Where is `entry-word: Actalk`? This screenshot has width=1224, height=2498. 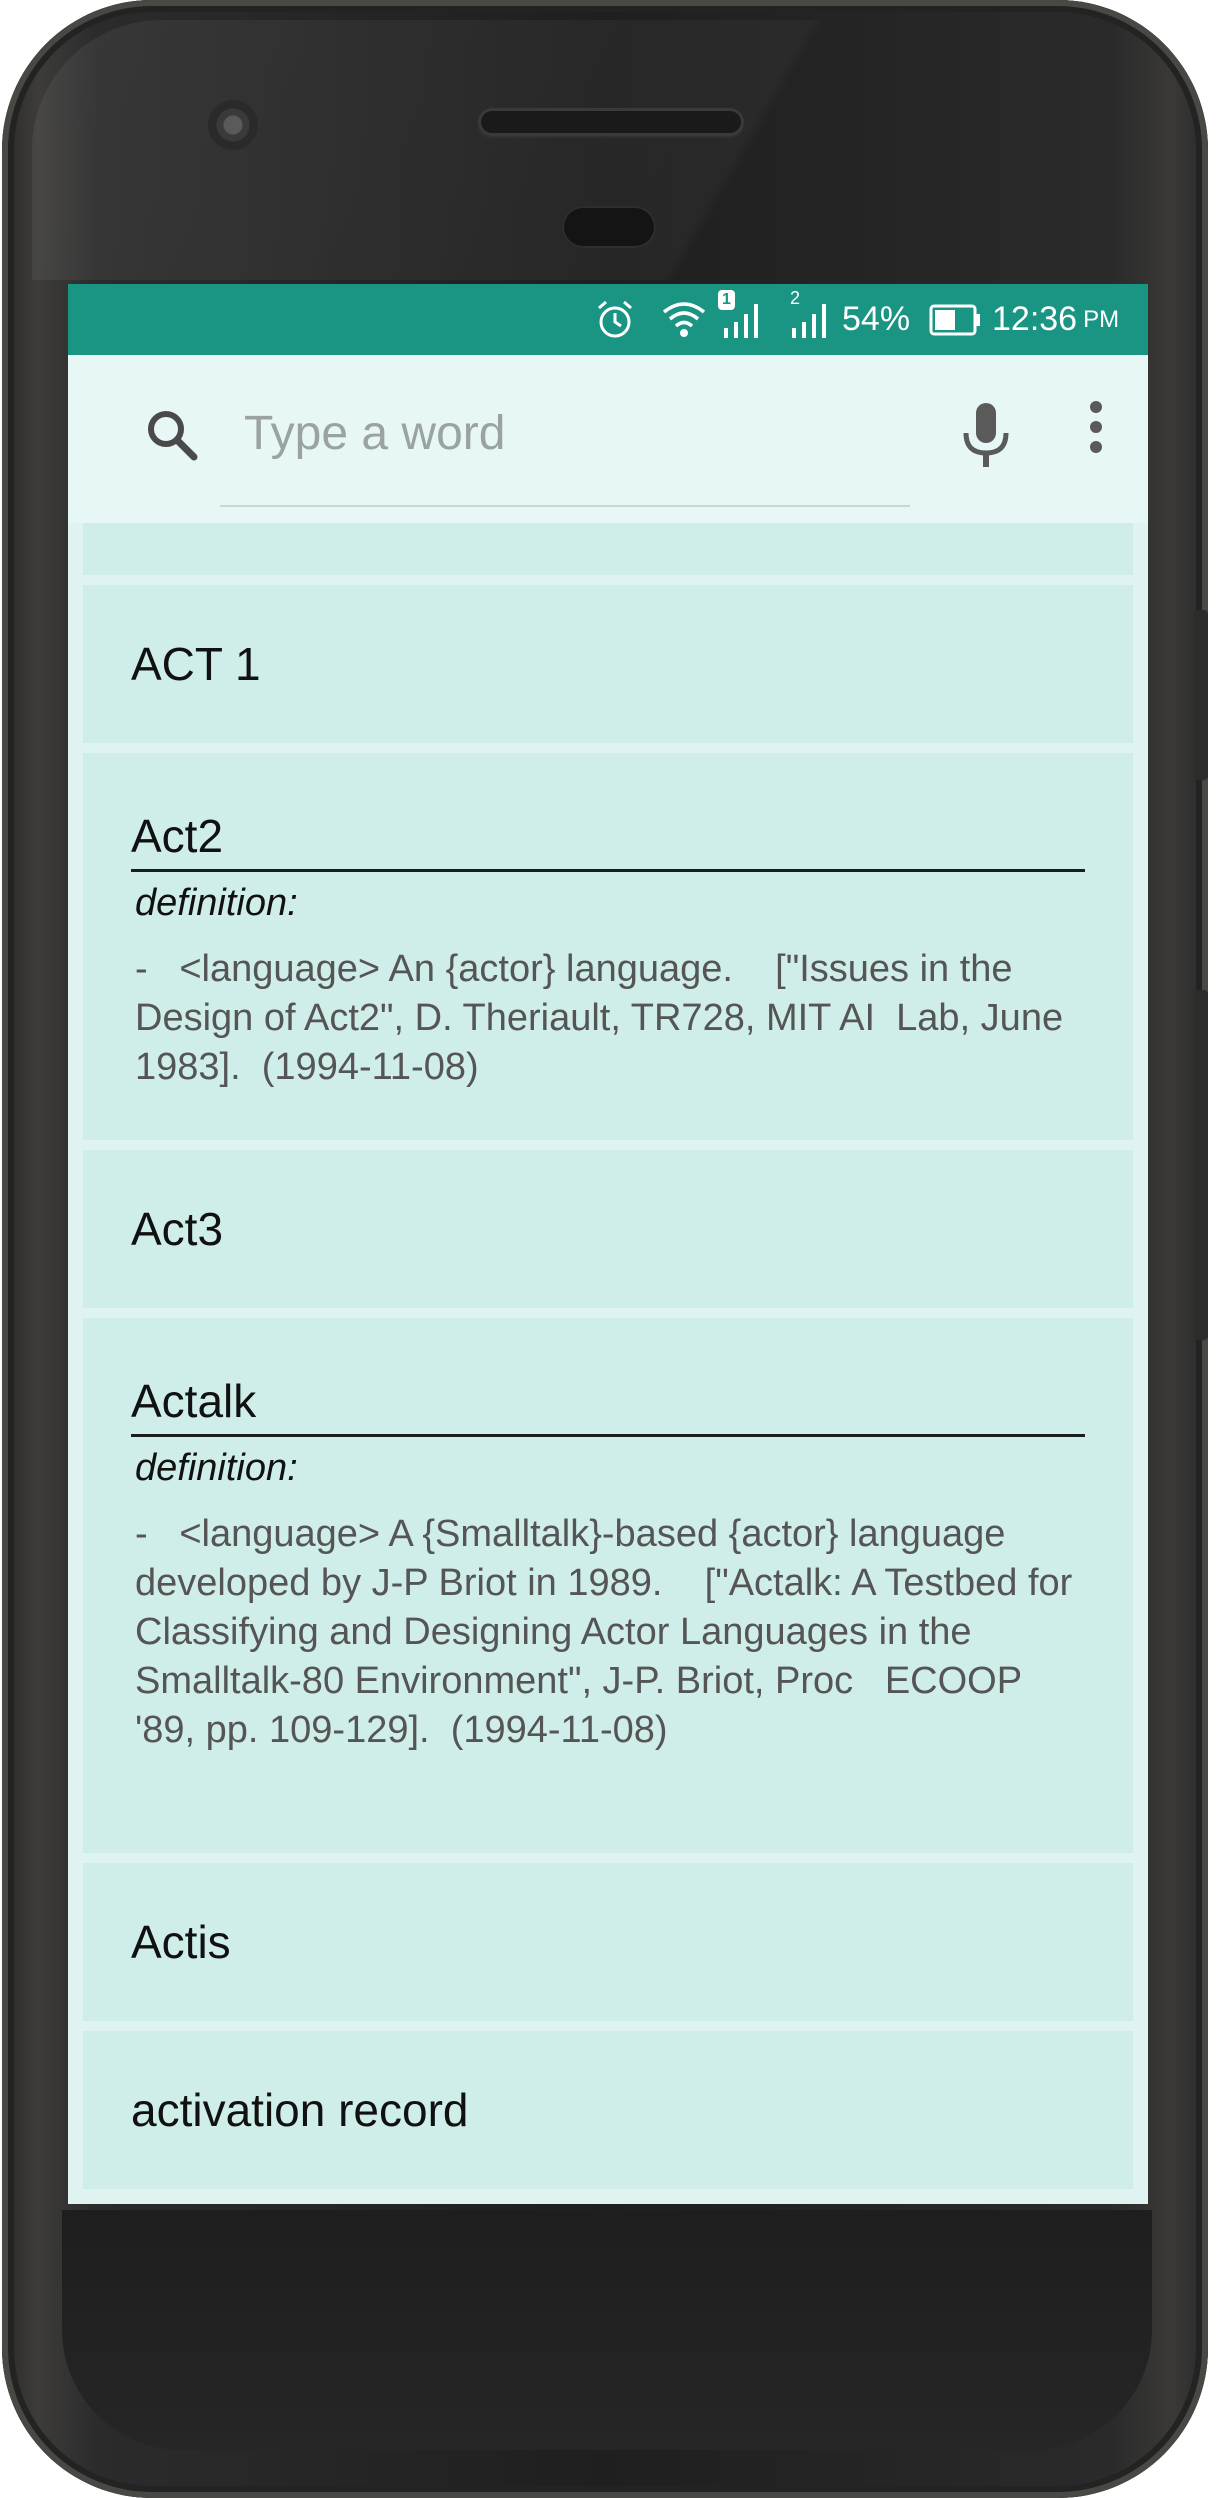 entry-word: Actalk is located at coordinates (608, 1405).